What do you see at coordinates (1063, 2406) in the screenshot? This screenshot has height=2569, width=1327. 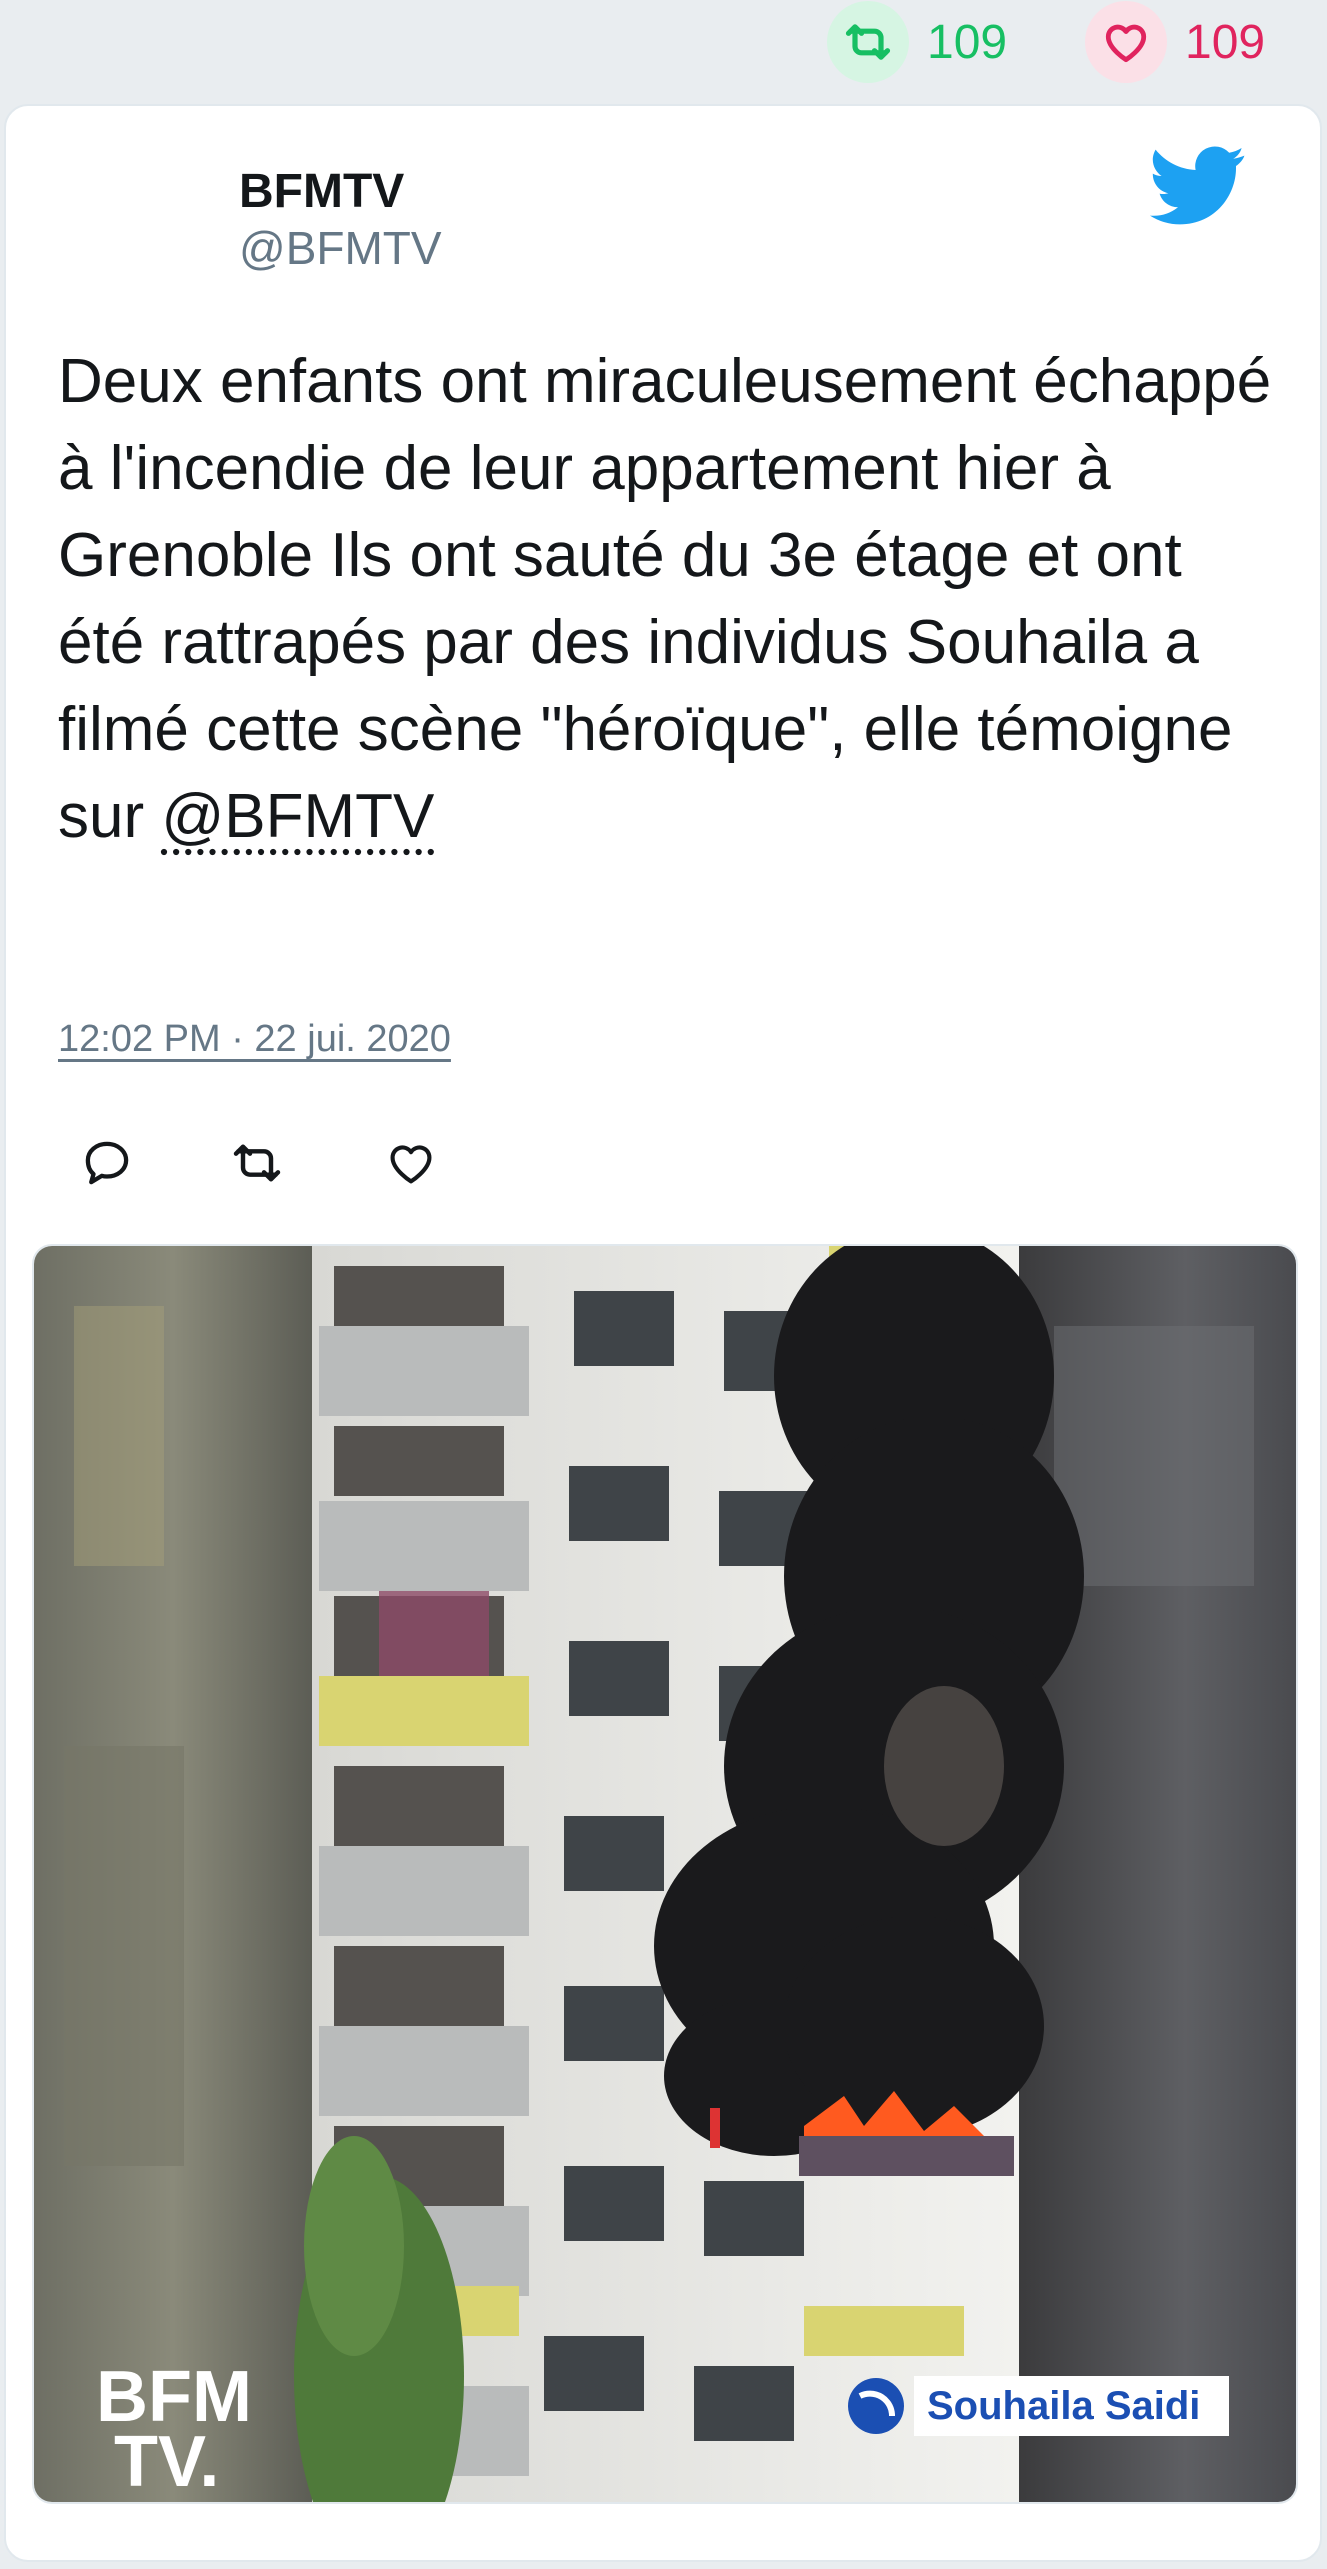 I see `video-credit: Souhaila Saidi` at bounding box center [1063, 2406].